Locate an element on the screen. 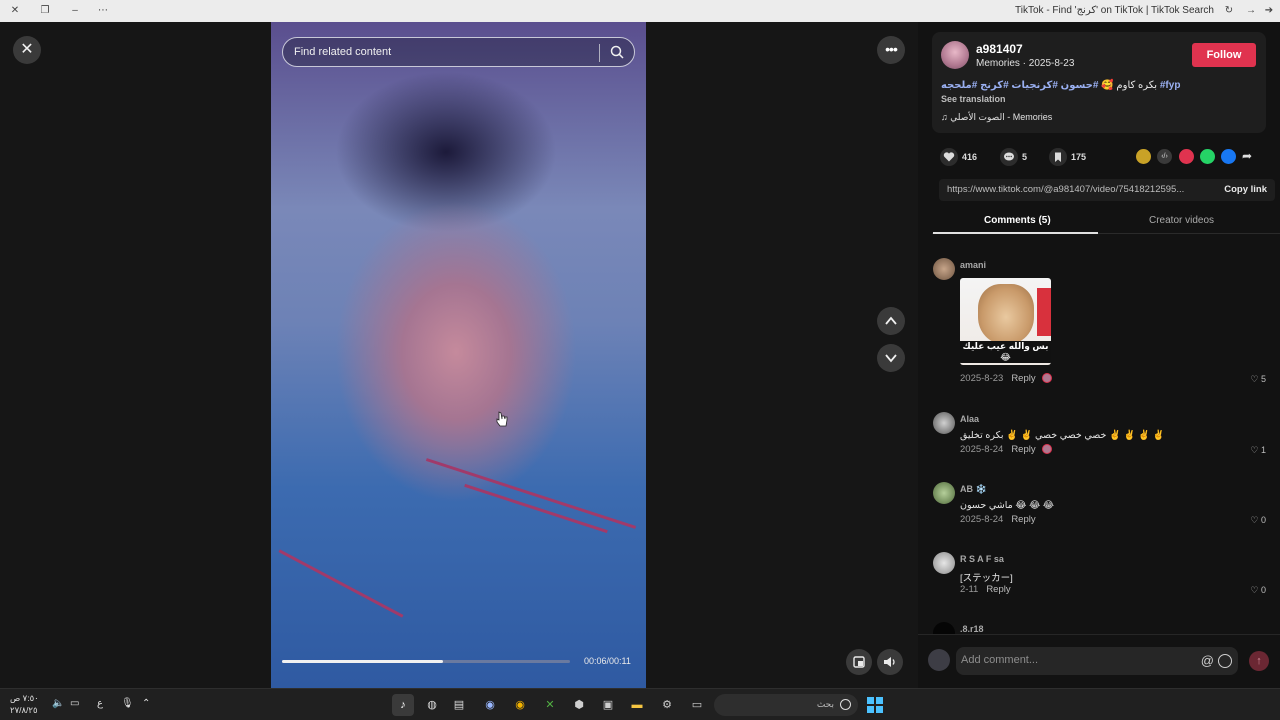 The width and height of the screenshot is (1280, 720). send-to-friends-icon is located at coordinates (1186, 156).